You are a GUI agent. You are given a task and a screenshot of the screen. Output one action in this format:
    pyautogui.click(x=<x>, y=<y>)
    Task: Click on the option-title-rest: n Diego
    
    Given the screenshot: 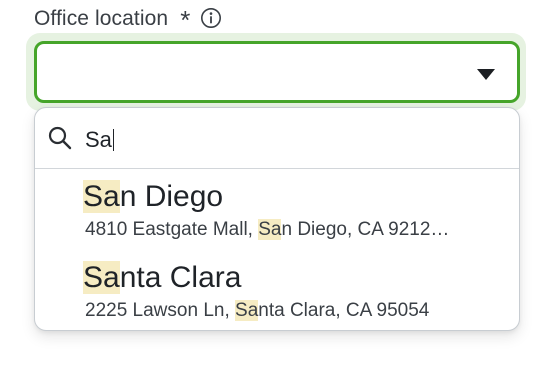 What is the action you would take?
    pyautogui.click(x=171, y=196)
    